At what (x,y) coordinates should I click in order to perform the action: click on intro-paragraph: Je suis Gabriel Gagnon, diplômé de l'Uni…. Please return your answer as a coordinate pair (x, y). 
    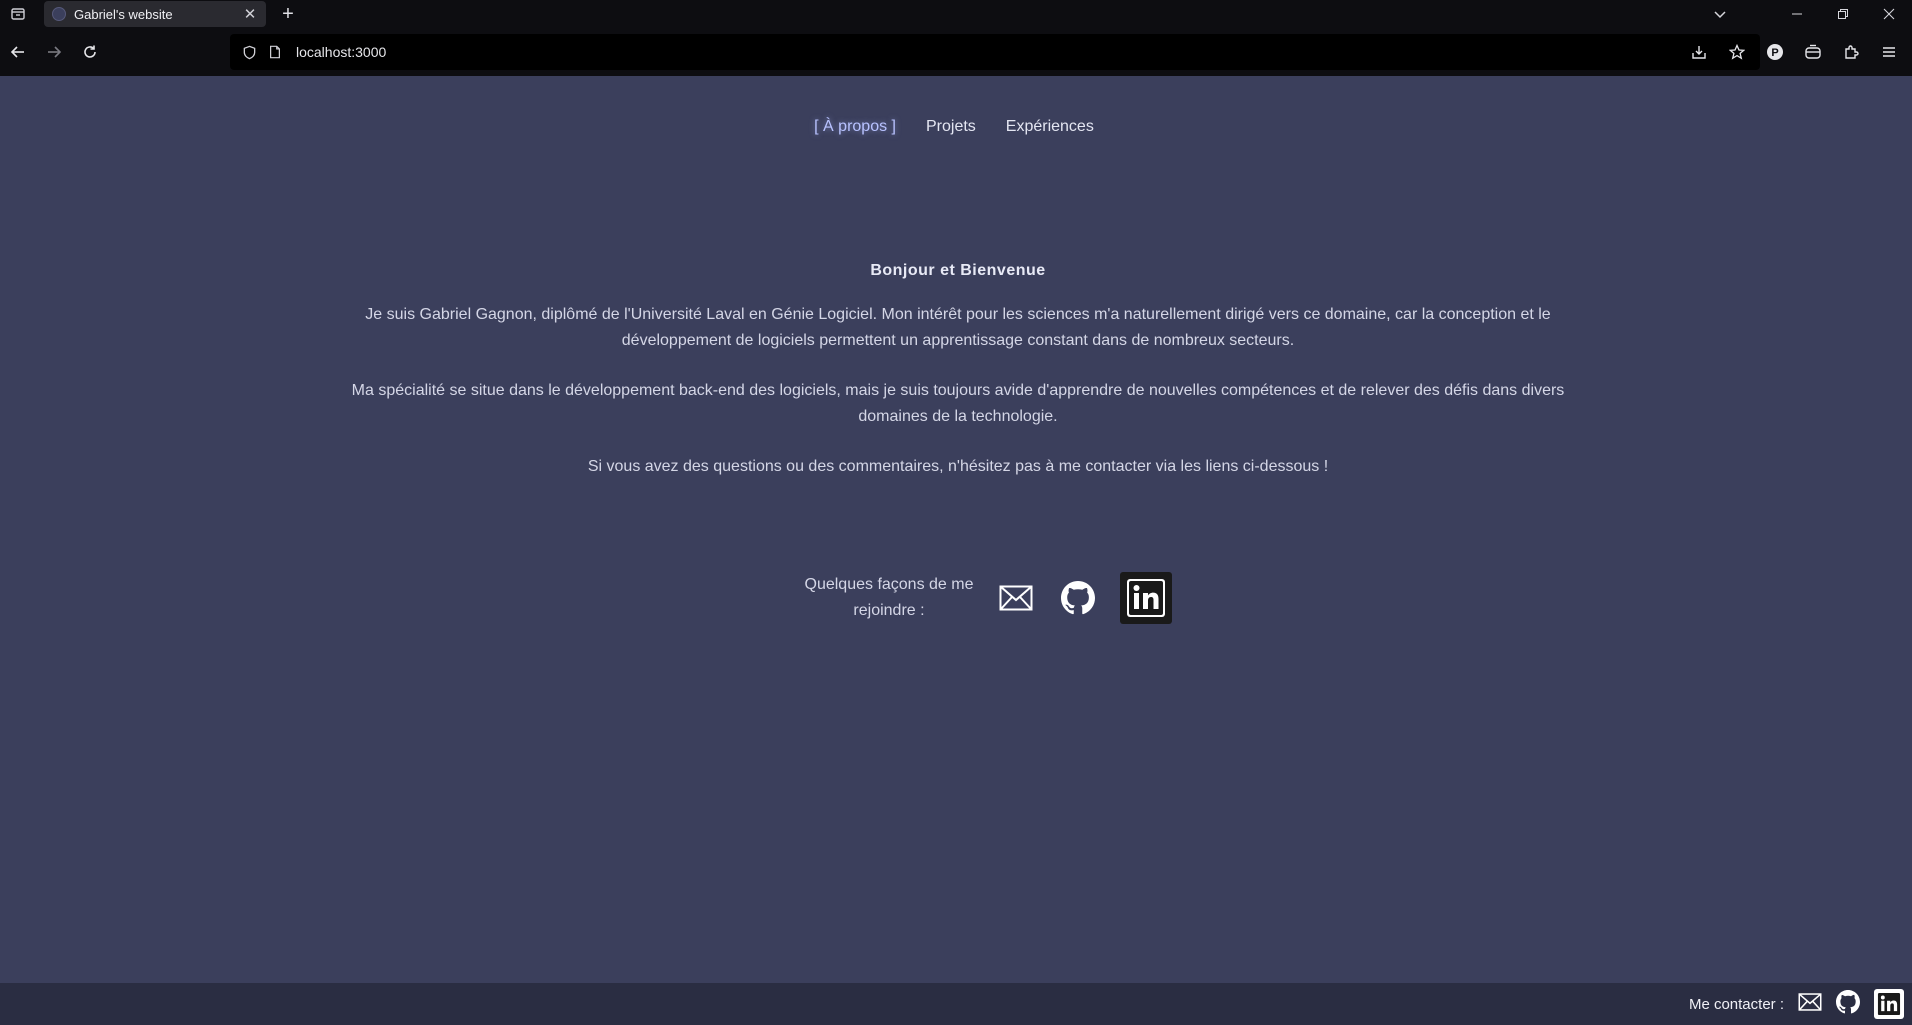
    Looking at the image, I should click on (958, 327).